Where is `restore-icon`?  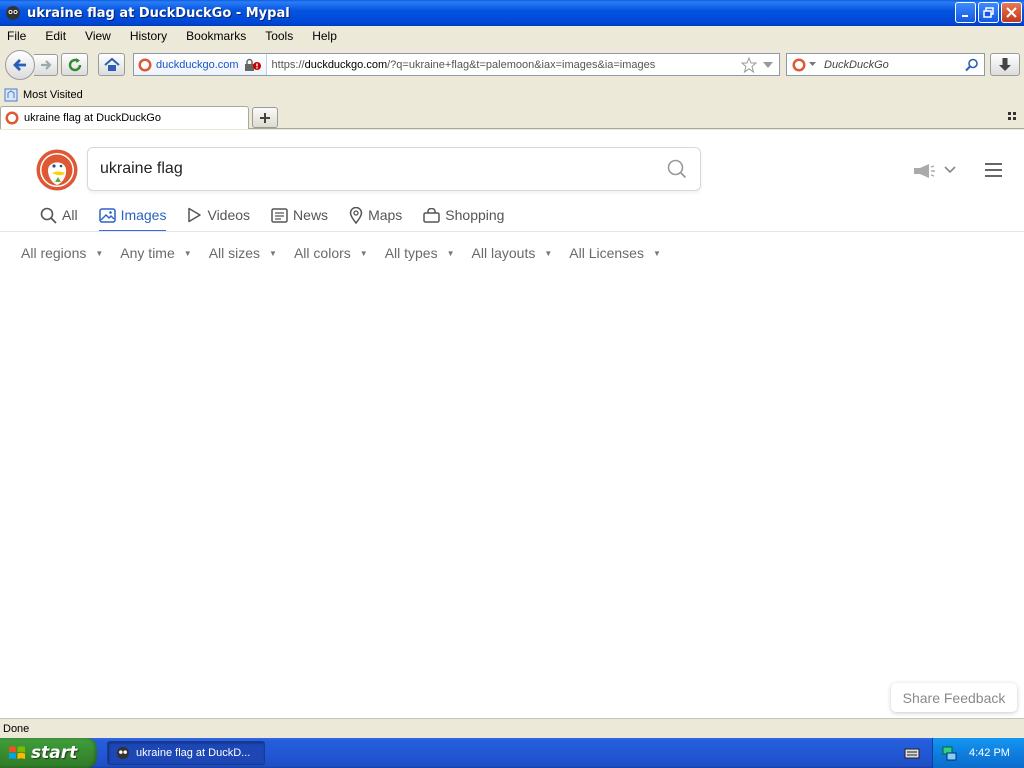
restore-icon is located at coordinates (988, 12).